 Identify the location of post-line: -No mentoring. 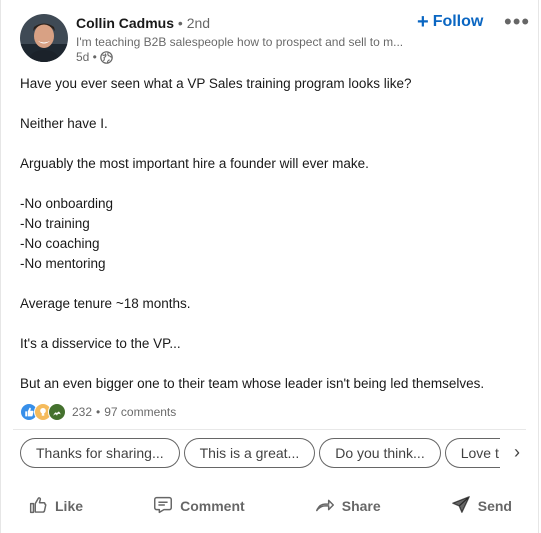
(63, 263).